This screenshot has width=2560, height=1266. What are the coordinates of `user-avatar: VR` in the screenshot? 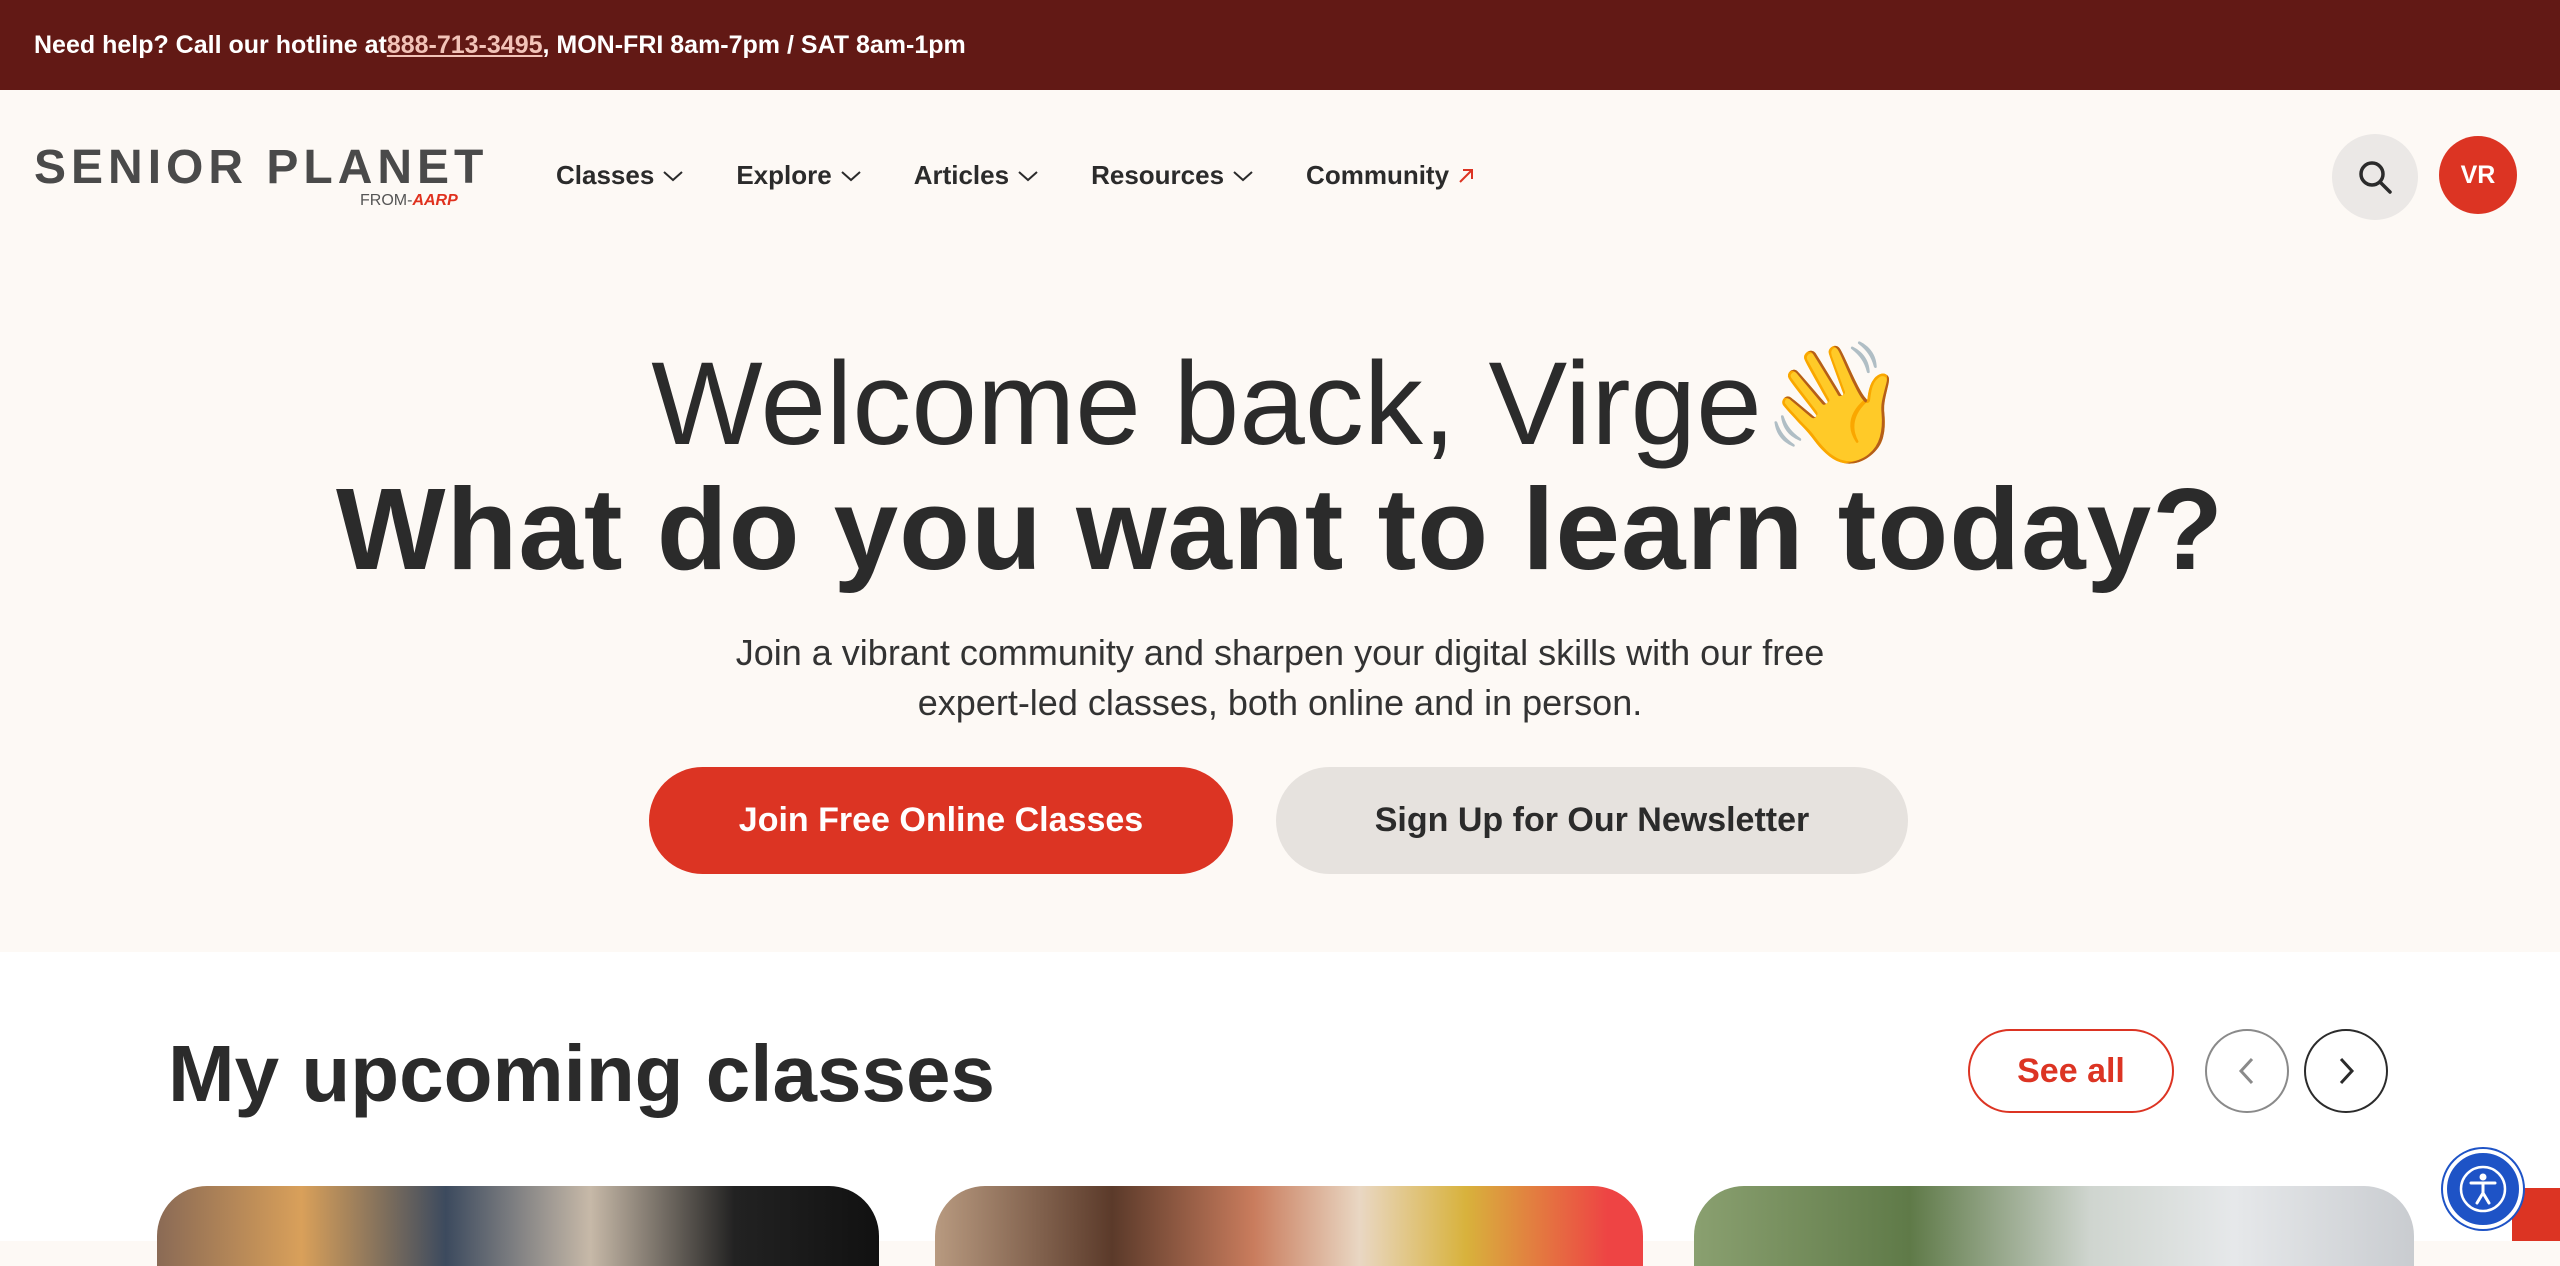 It's located at (2478, 175).